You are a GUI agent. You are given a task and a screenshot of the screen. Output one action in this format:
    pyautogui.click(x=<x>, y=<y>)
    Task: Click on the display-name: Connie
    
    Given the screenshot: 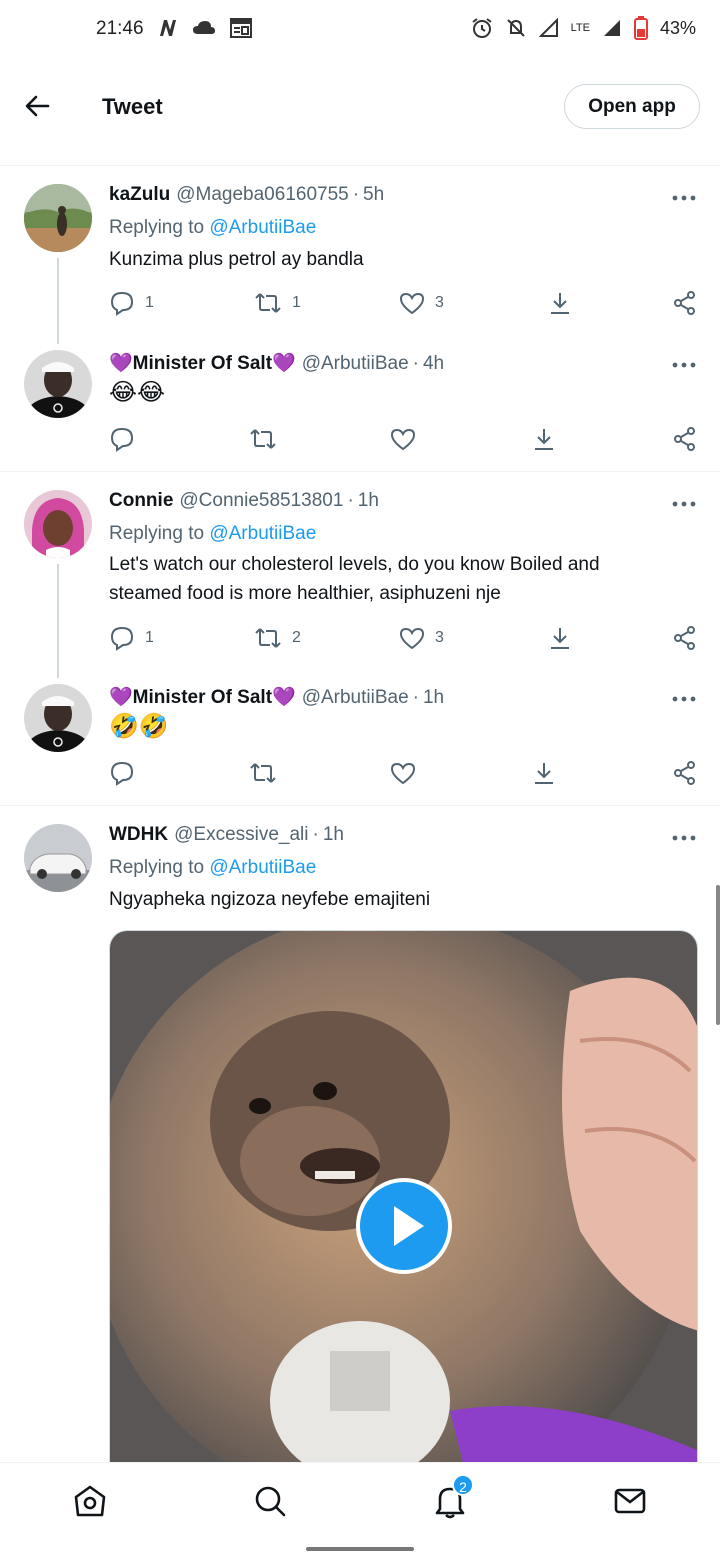 What is the action you would take?
    pyautogui.click(x=141, y=500)
    